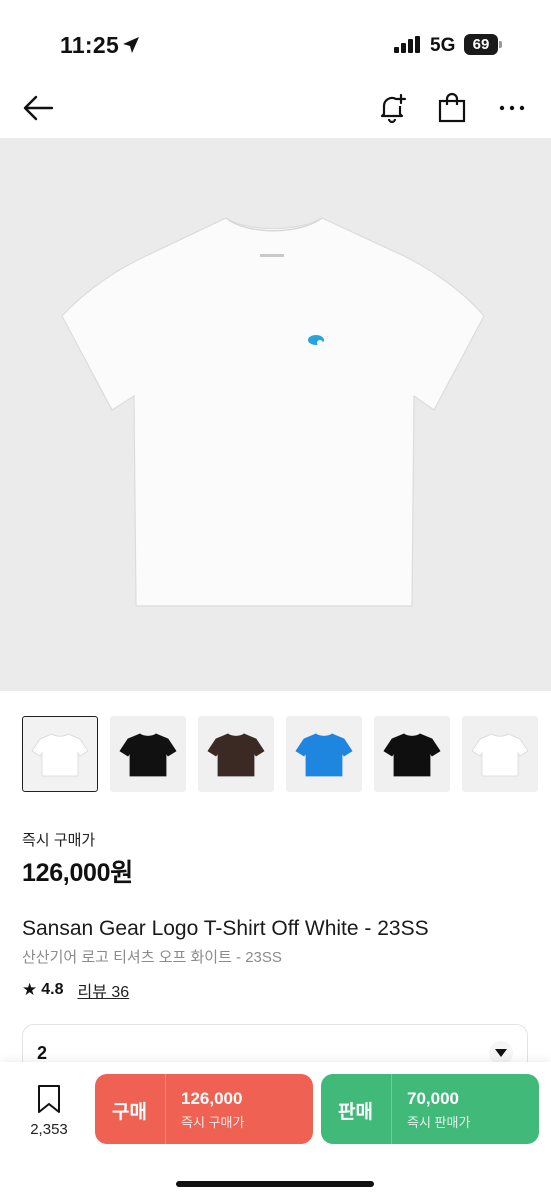 The image size is (551, 1200). I want to click on arrow-left-icon, so click(38, 108).